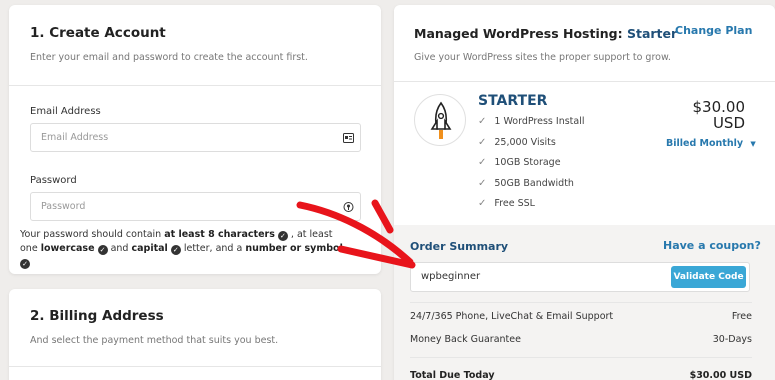  Describe the element at coordinates (459, 246) in the screenshot. I see `order-summary-title: Order Summary` at that location.